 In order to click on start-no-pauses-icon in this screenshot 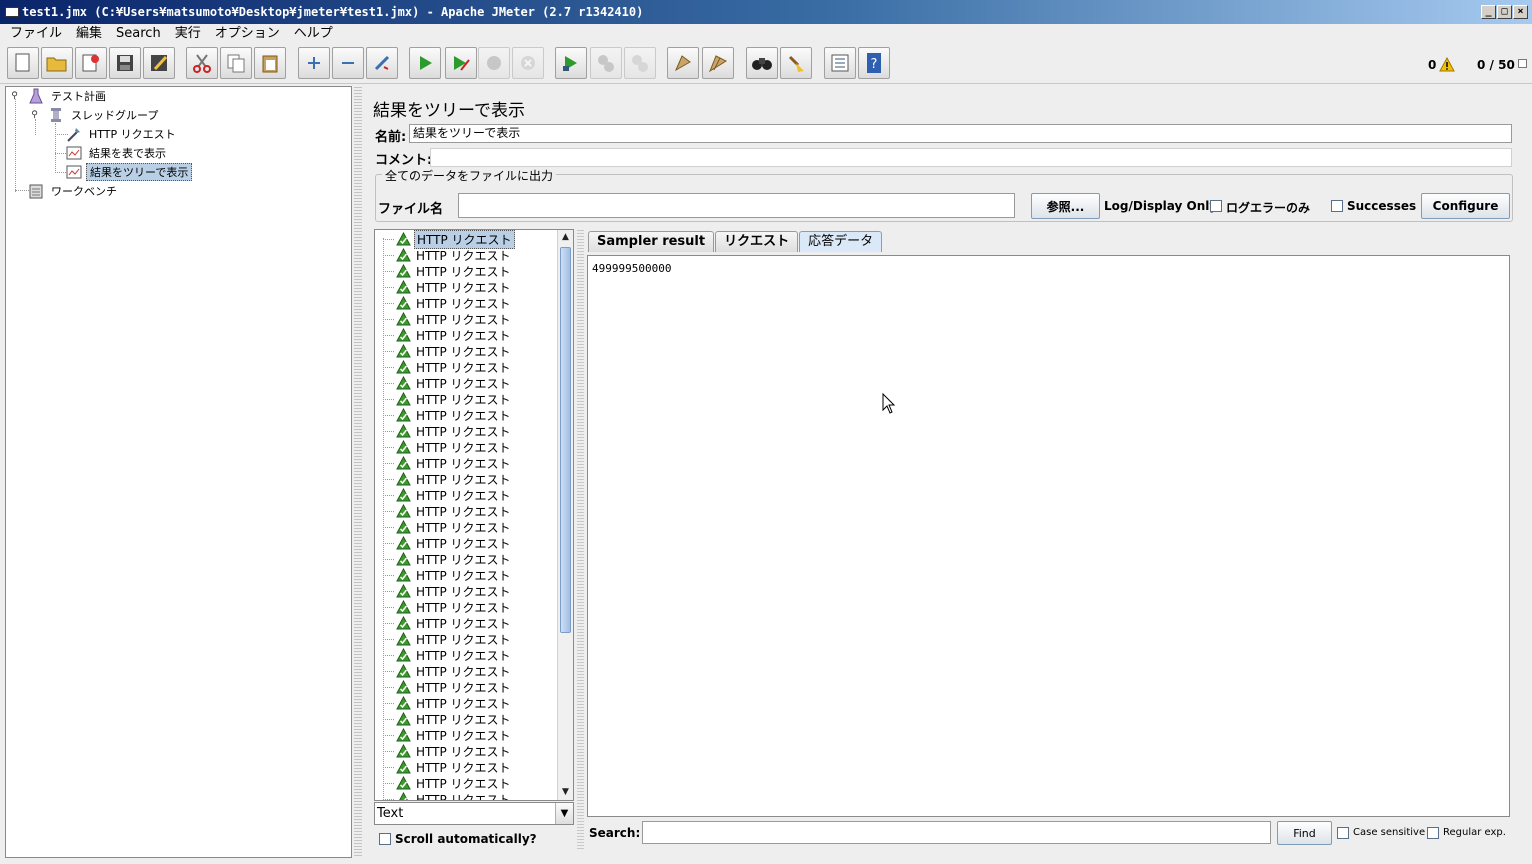, I will do `click(461, 63)`.